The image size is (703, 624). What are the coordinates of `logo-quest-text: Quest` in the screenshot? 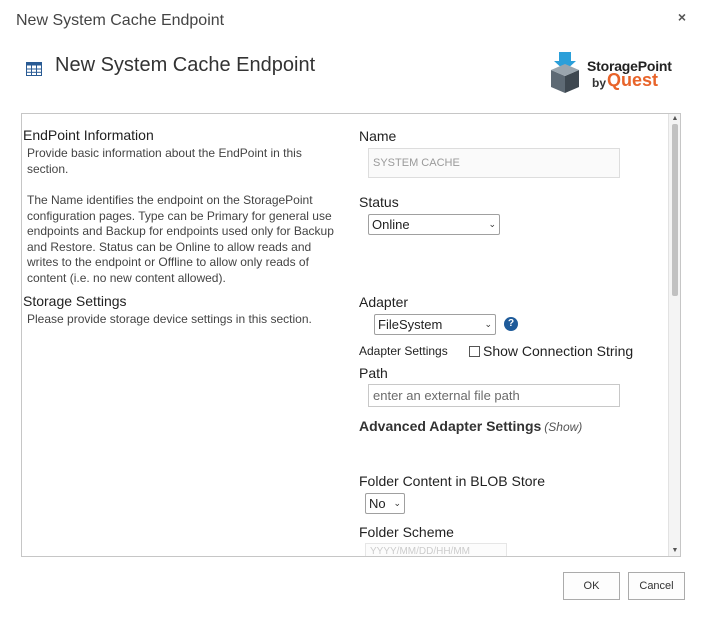 It's located at (633, 80).